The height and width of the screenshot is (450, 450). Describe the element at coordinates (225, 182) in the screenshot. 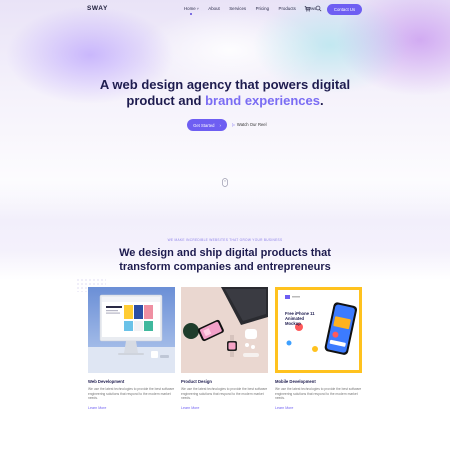

I see `mouse-scroll-icon` at that location.